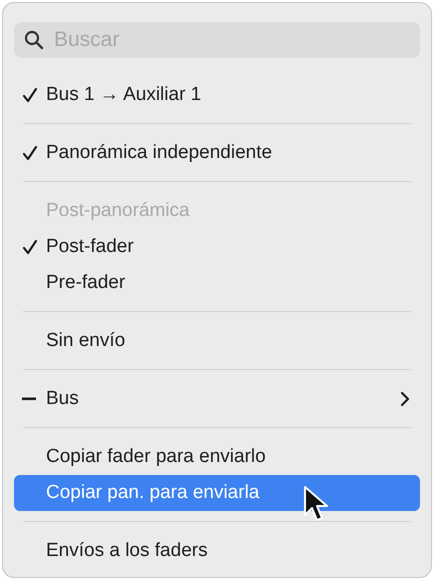 This screenshot has height=580, width=434. What do you see at coordinates (217, 399) in the screenshot?
I see `menu-item: Bus` at bounding box center [217, 399].